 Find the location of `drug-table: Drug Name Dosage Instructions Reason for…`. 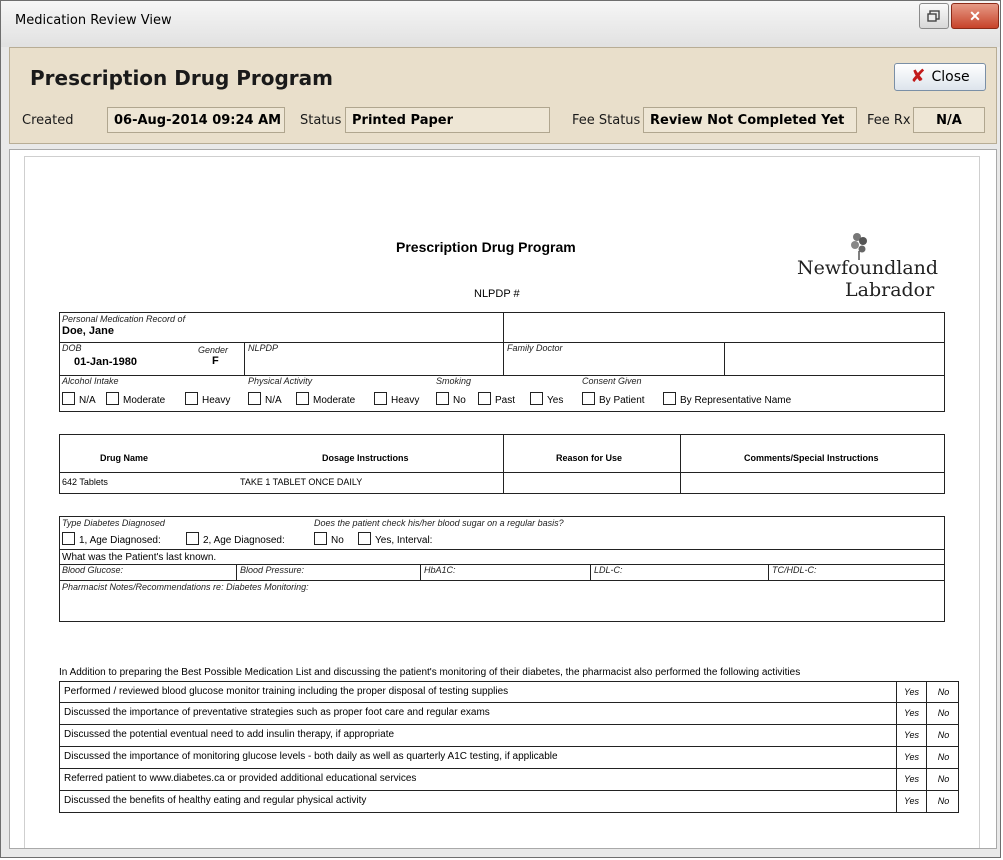

drug-table: Drug Name Dosage Instructions Reason for… is located at coordinates (502, 464).